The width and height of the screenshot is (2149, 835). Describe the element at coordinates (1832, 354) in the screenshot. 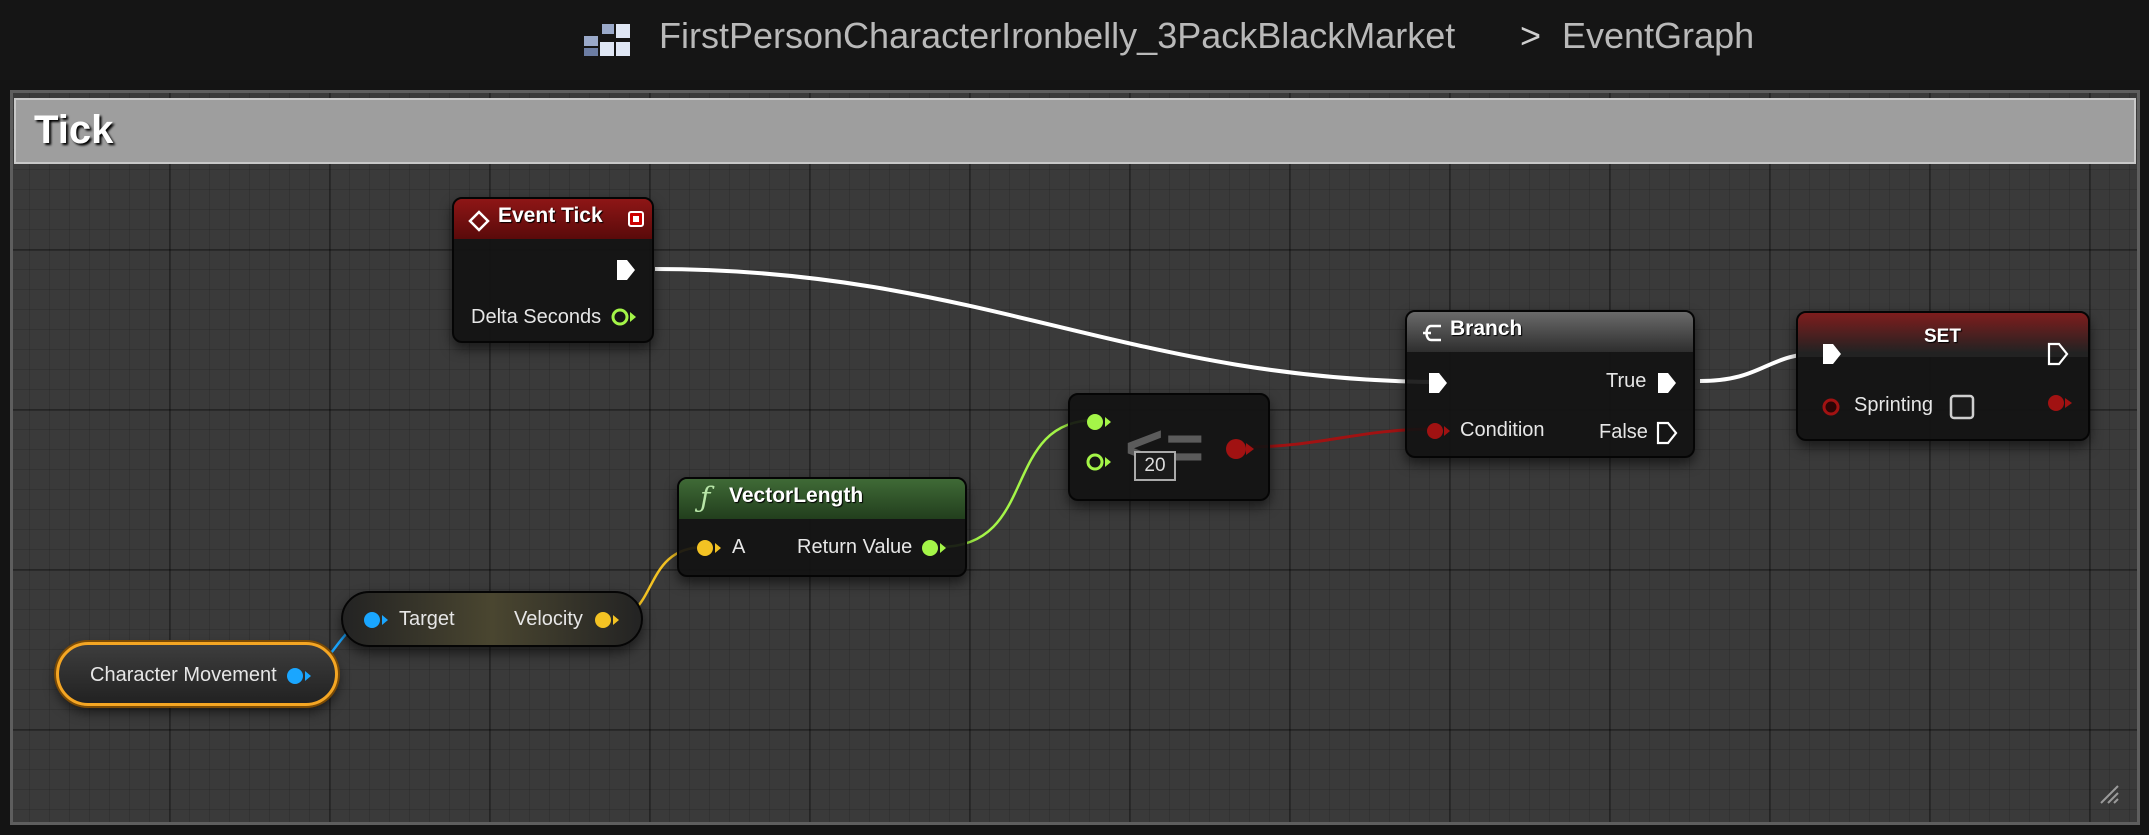

I see `set-exec-in-pin` at that location.